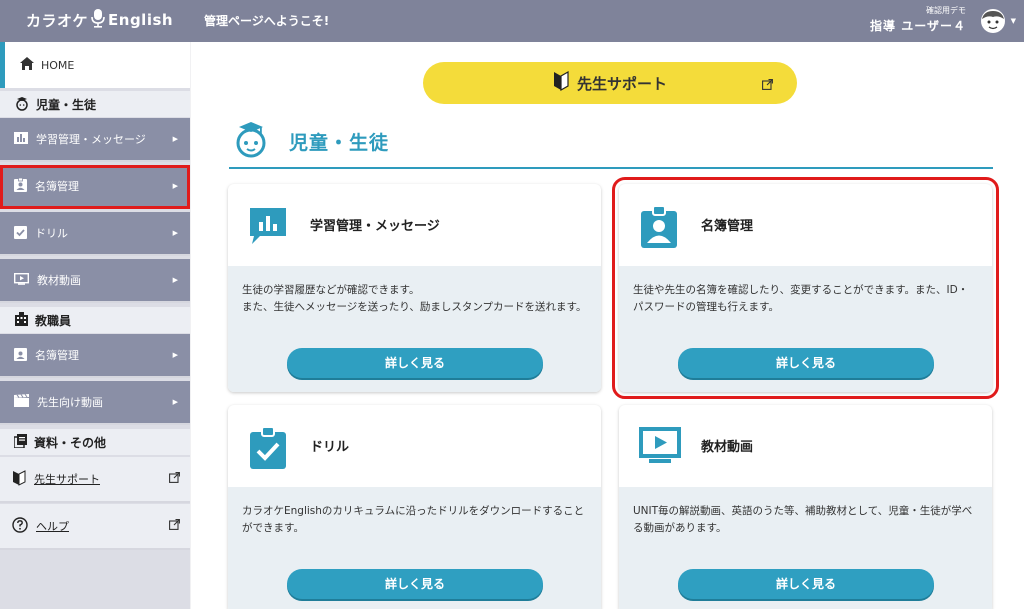 The height and width of the screenshot is (609, 1024). What do you see at coordinates (727, 447) in the screenshot?
I see `card-title: 教材動画` at bounding box center [727, 447].